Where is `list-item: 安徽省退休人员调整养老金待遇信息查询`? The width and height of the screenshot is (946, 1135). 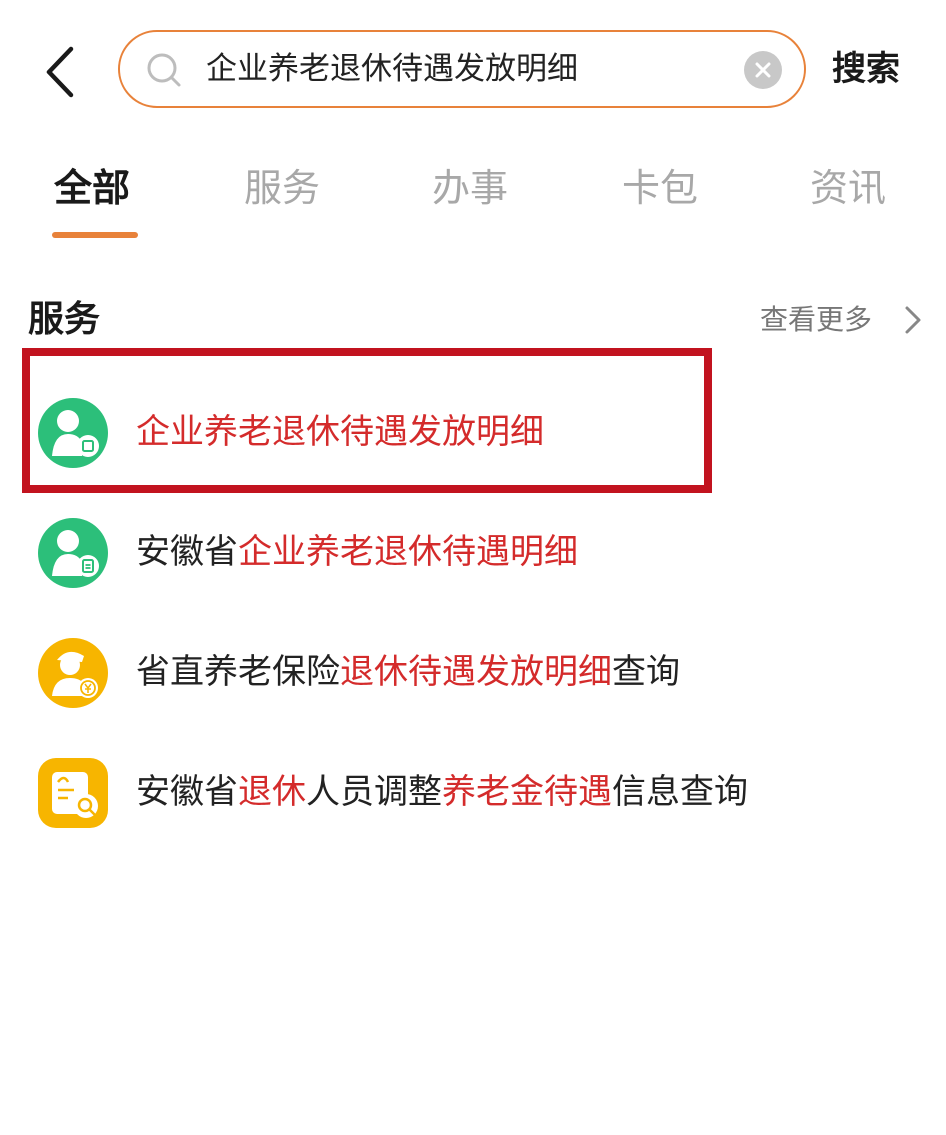 list-item: 安徽省退休人员调整养老金待遇信息查询 is located at coordinates (473, 792).